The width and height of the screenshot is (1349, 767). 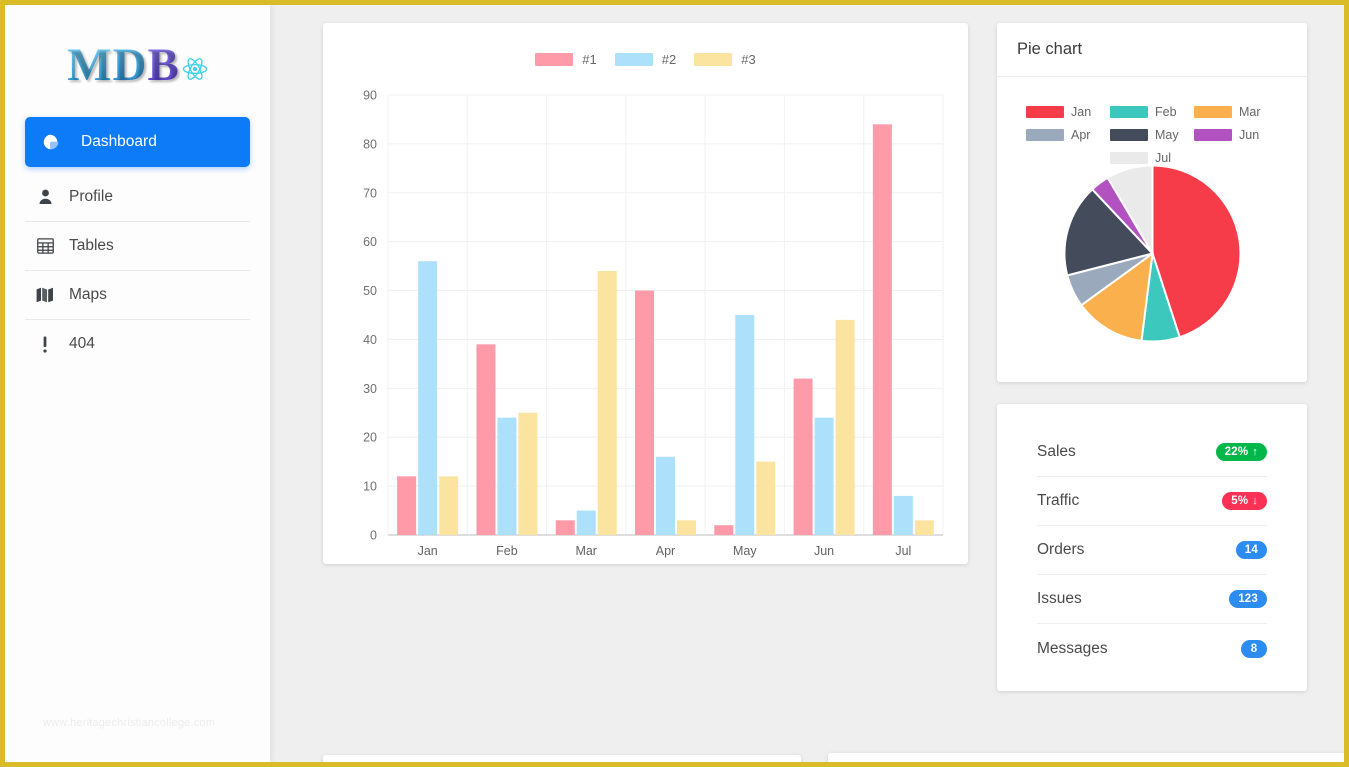 What do you see at coordinates (1241, 452) in the screenshot?
I see `status-badge: 22% ↑` at bounding box center [1241, 452].